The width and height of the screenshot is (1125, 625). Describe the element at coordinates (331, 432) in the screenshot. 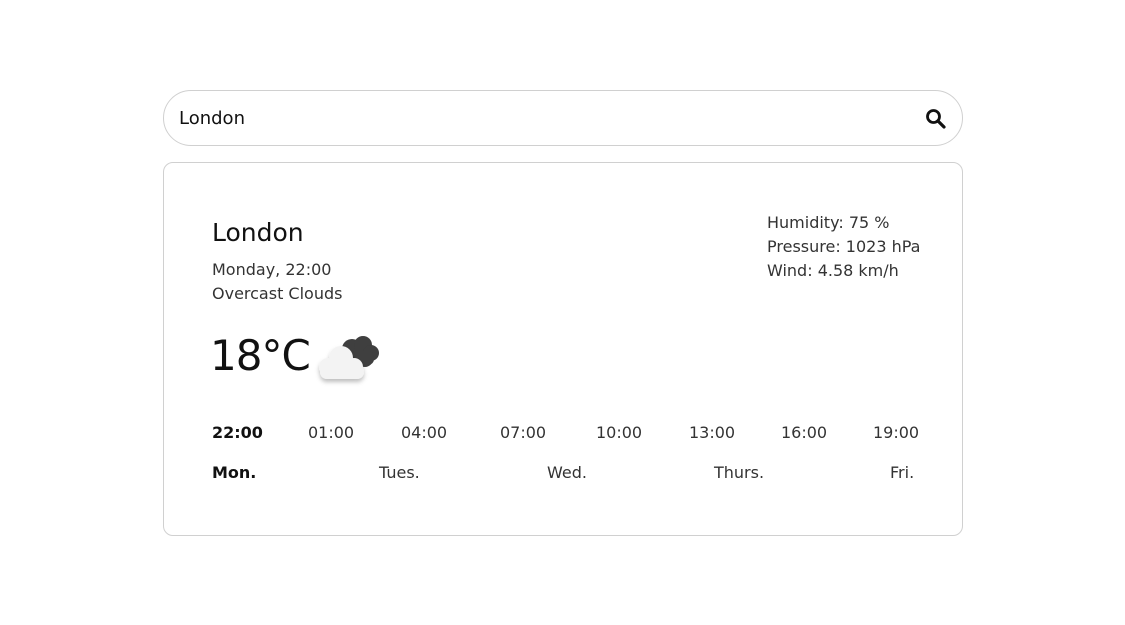

I see `hour-item: 01:00` at that location.